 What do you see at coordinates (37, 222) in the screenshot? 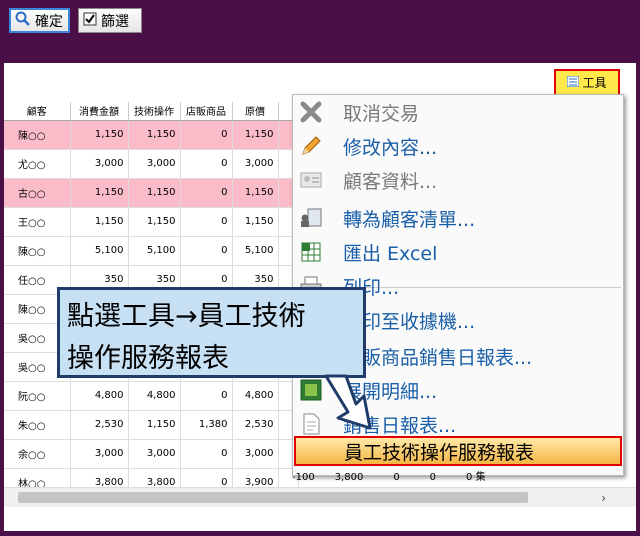
I see `cell-name: 王○○` at bounding box center [37, 222].